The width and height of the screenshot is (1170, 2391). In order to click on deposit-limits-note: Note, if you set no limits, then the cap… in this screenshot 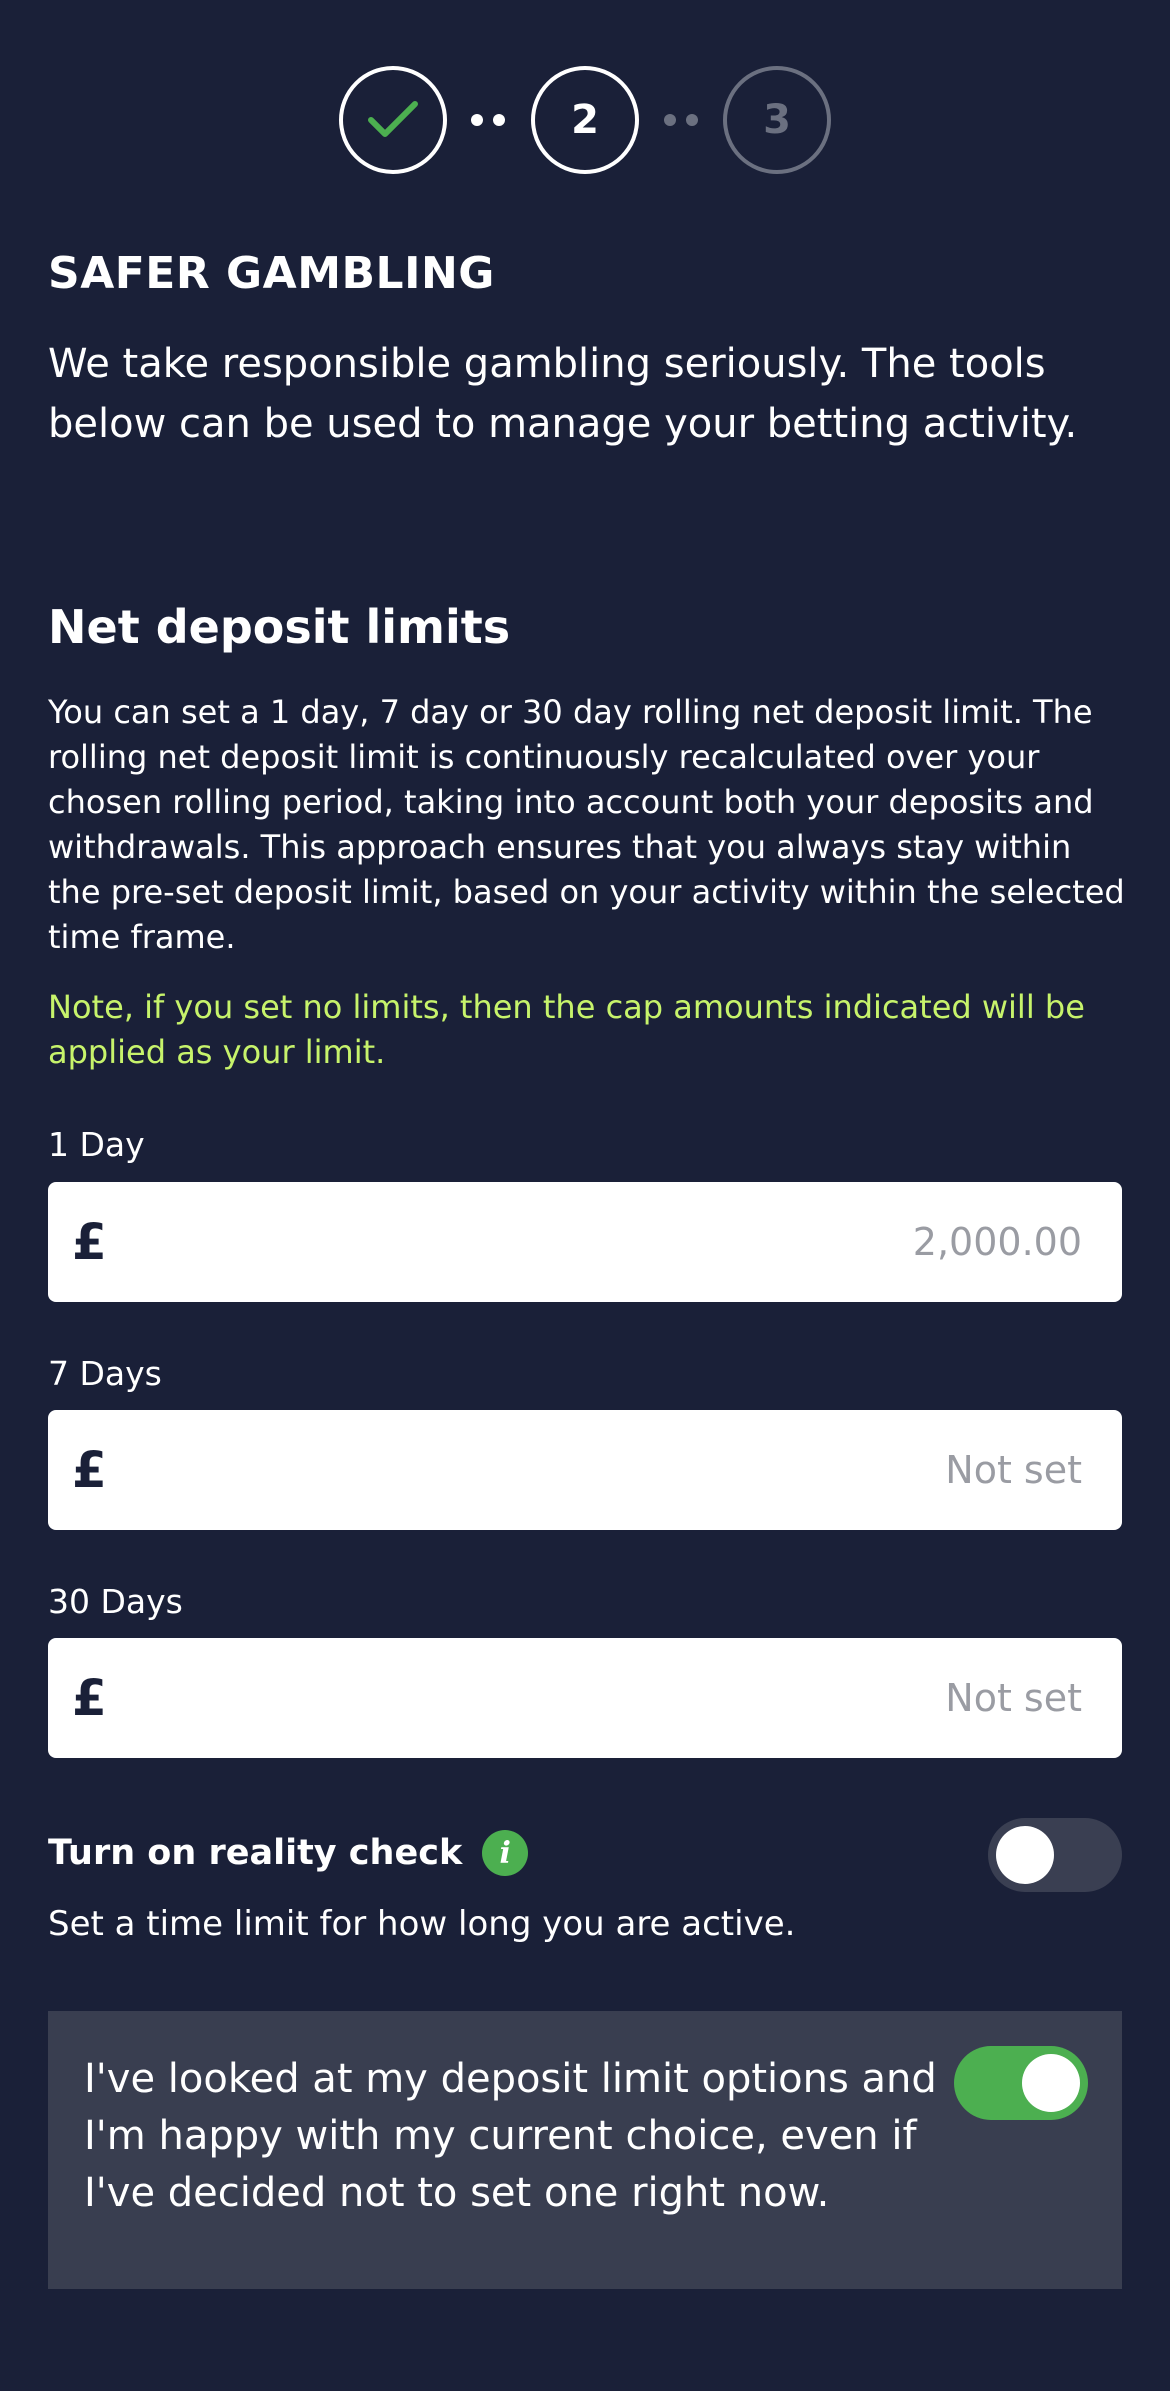, I will do `click(566, 1029)`.